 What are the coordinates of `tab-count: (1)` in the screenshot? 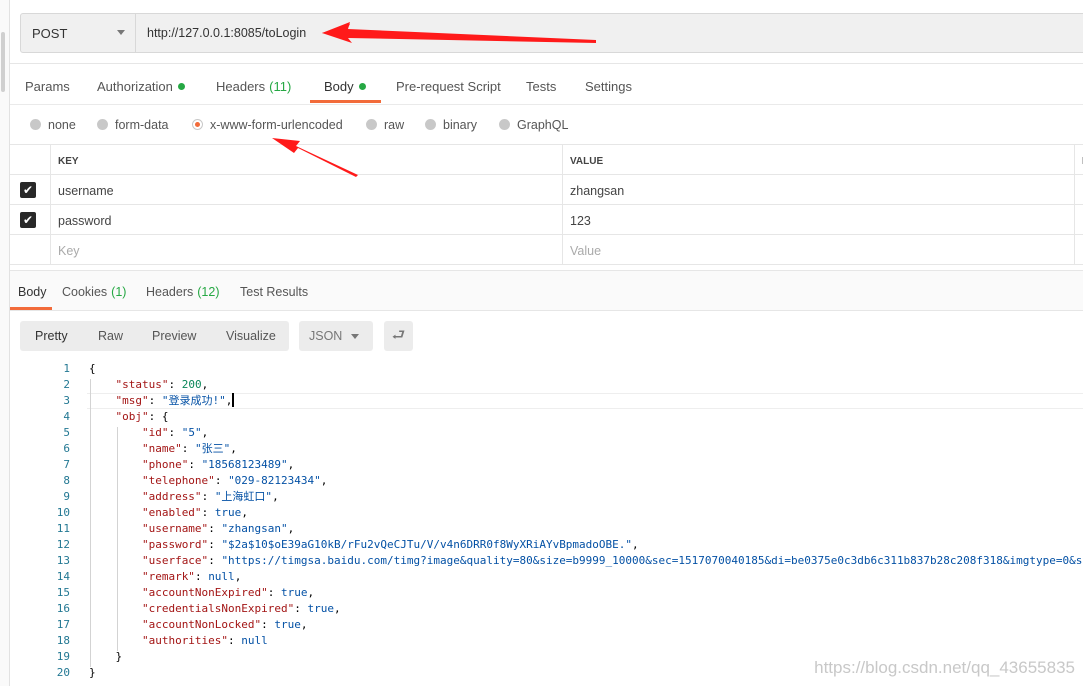 It's located at (119, 292).